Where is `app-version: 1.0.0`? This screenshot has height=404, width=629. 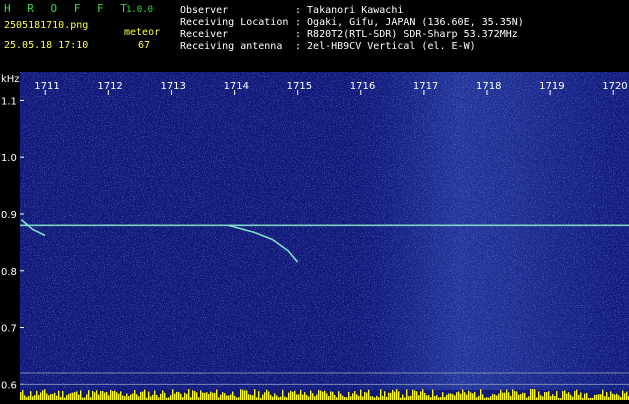 app-version: 1.0.0 is located at coordinates (140, 10).